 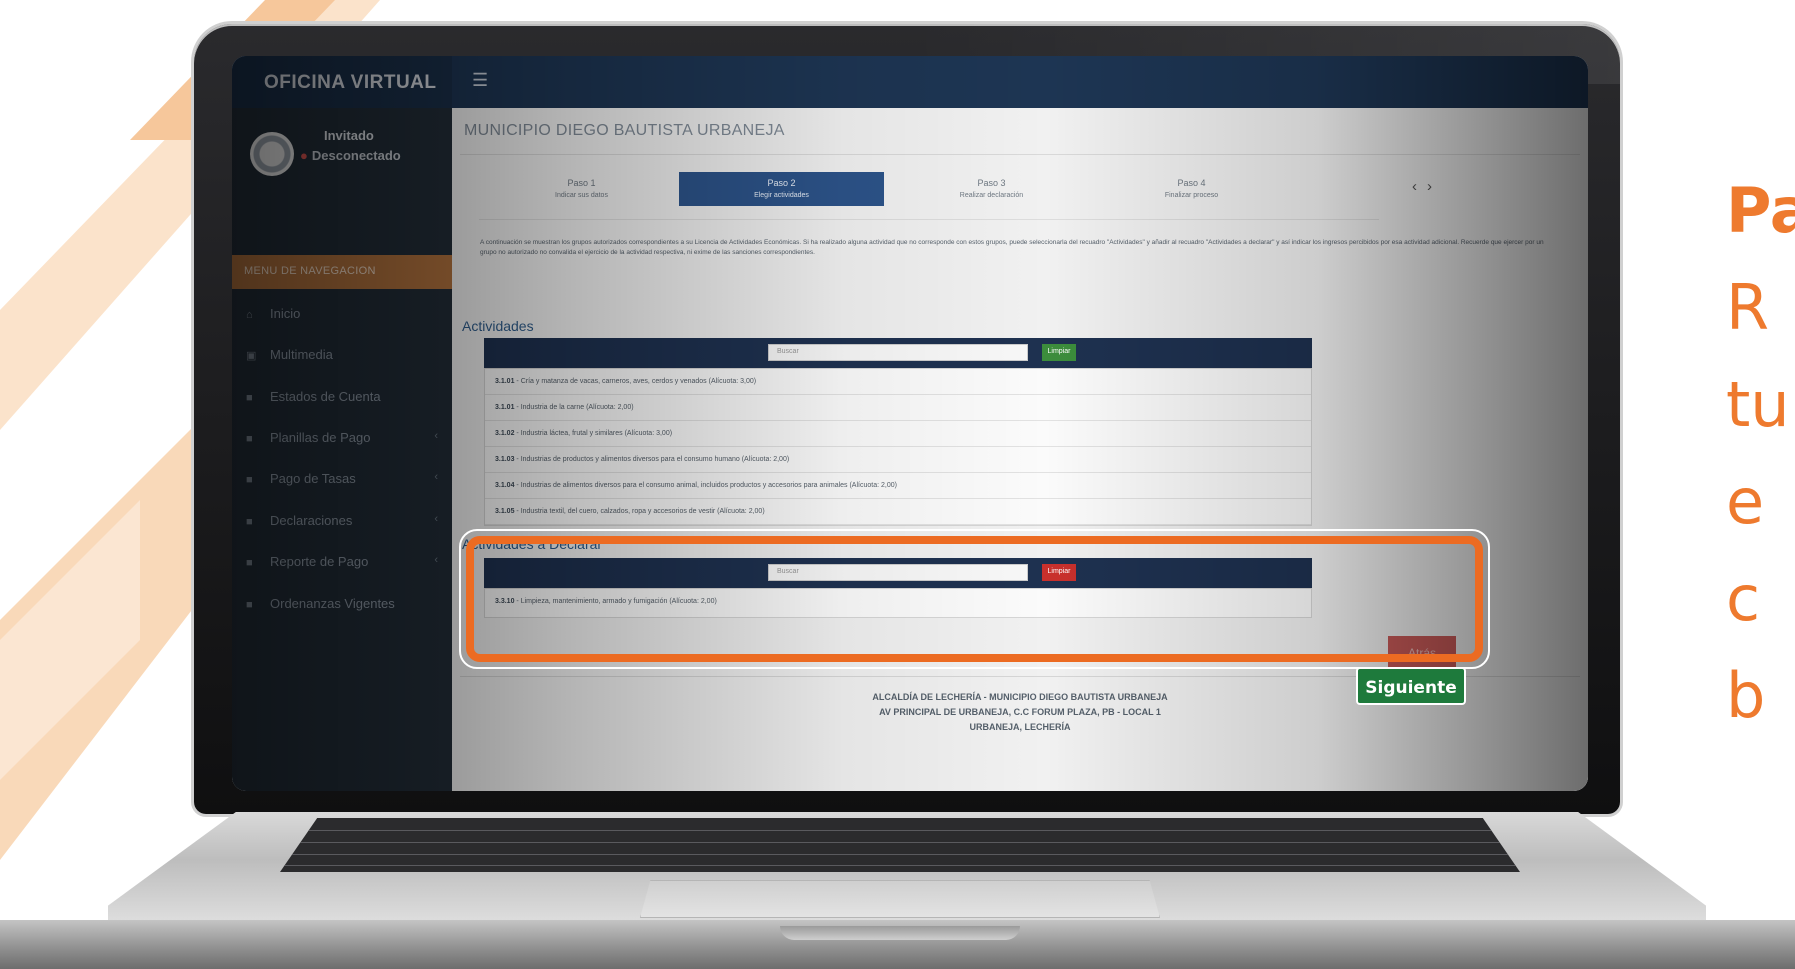 I want to click on home-icon: ⌂, so click(x=249, y=315).